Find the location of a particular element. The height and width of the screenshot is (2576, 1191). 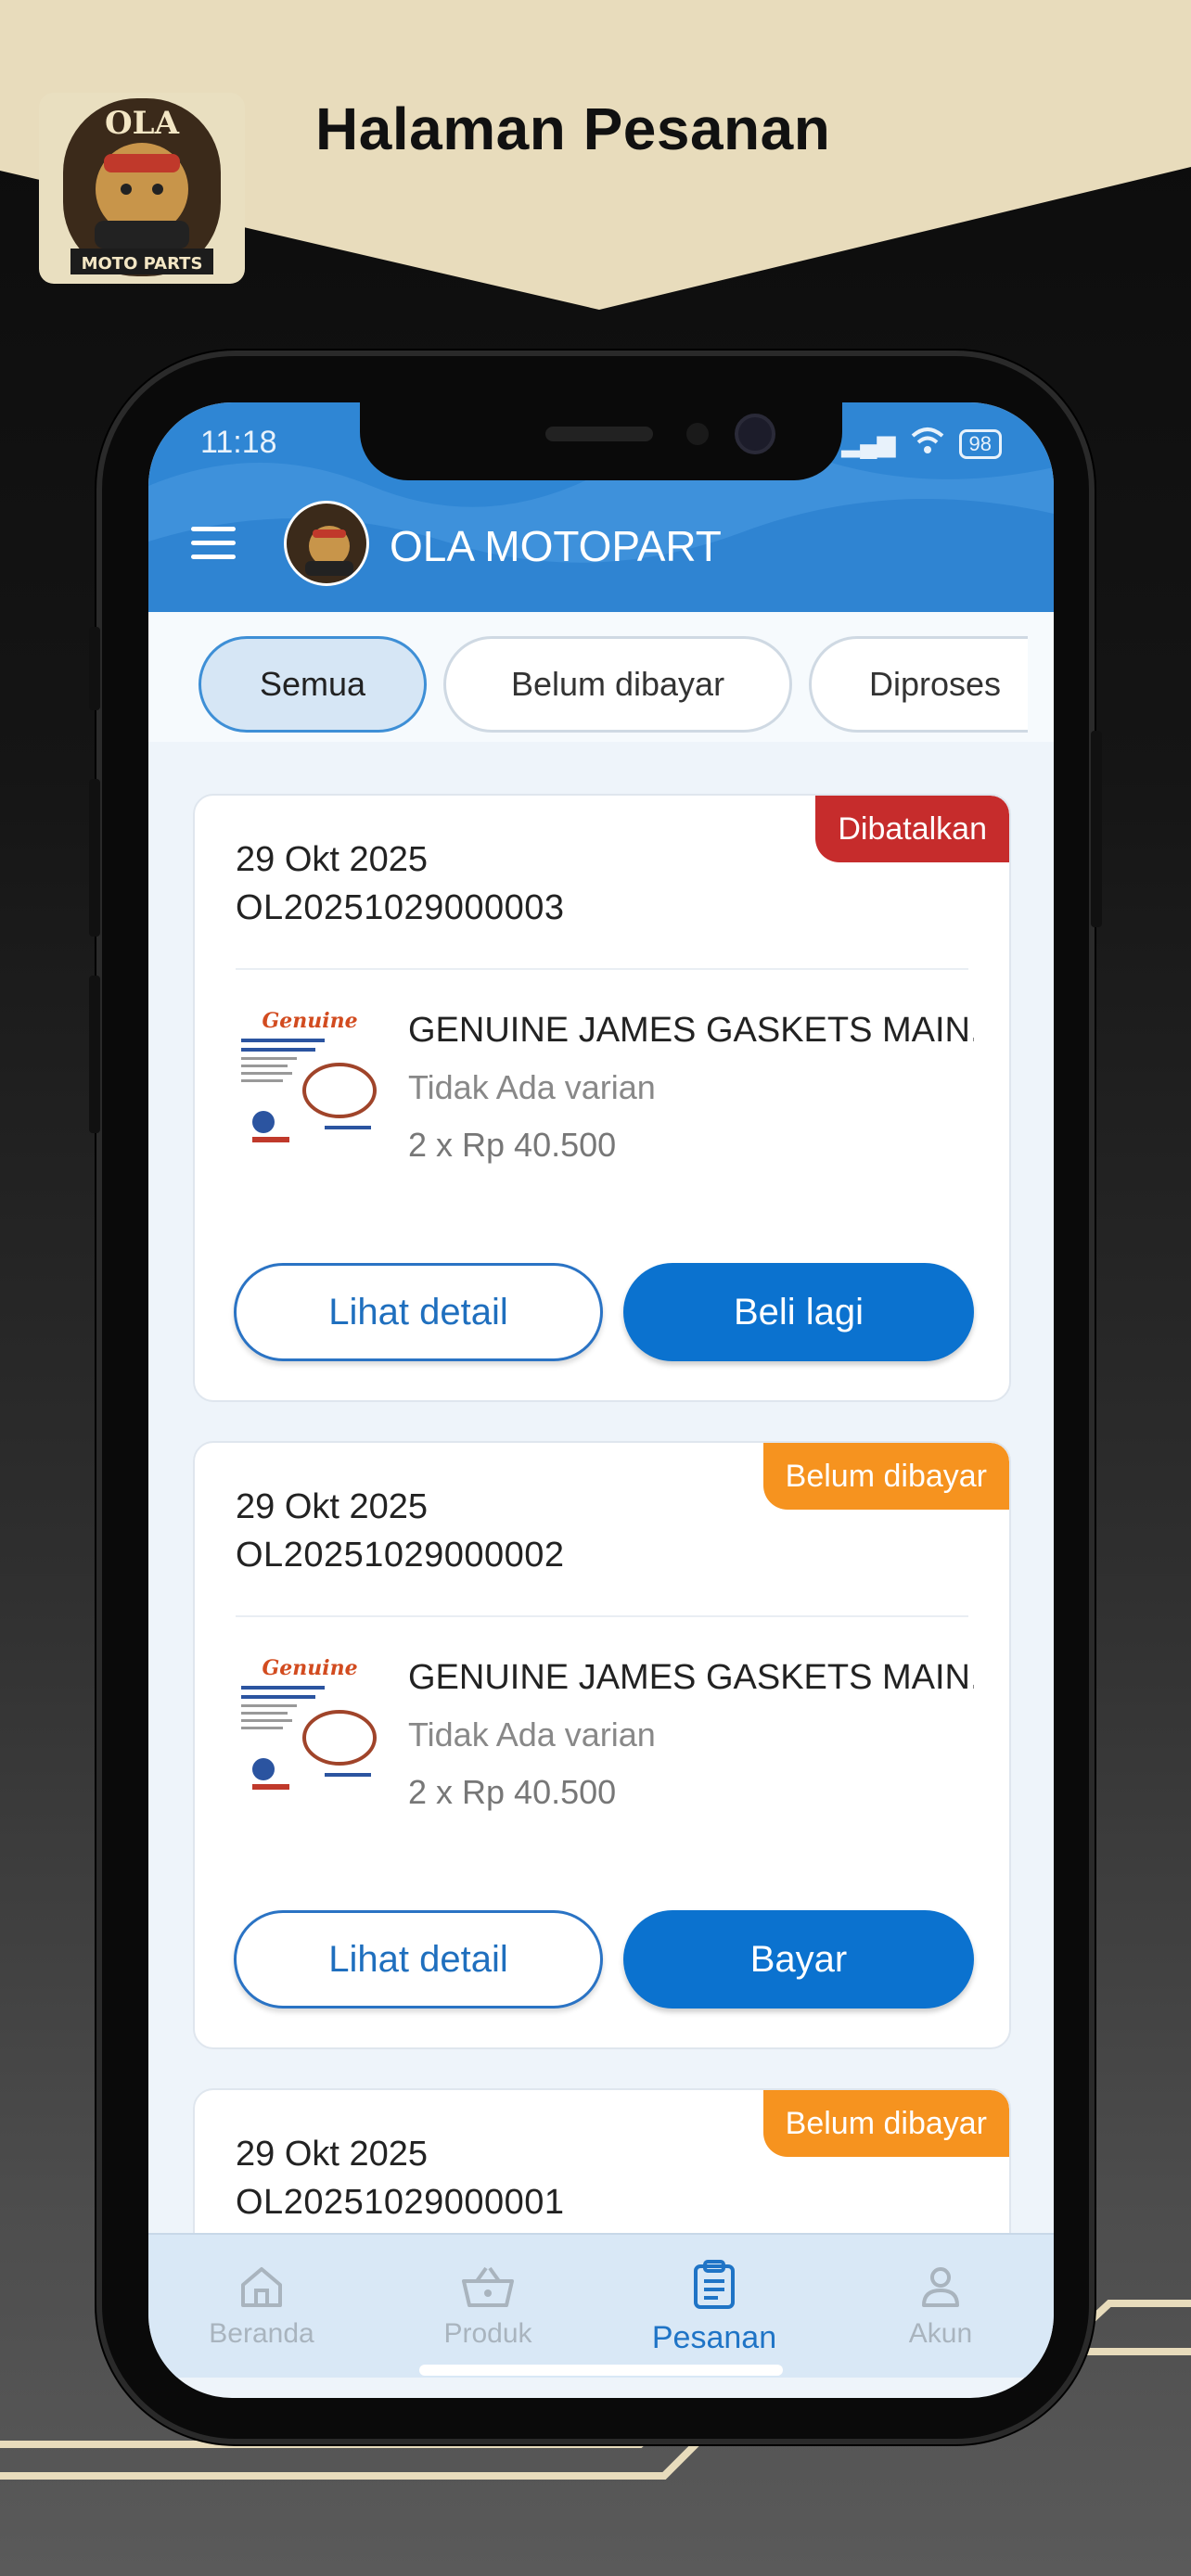

bottom-navigation: Beranda Produk Pesanan Akun is located at coordinates (601, 2305).